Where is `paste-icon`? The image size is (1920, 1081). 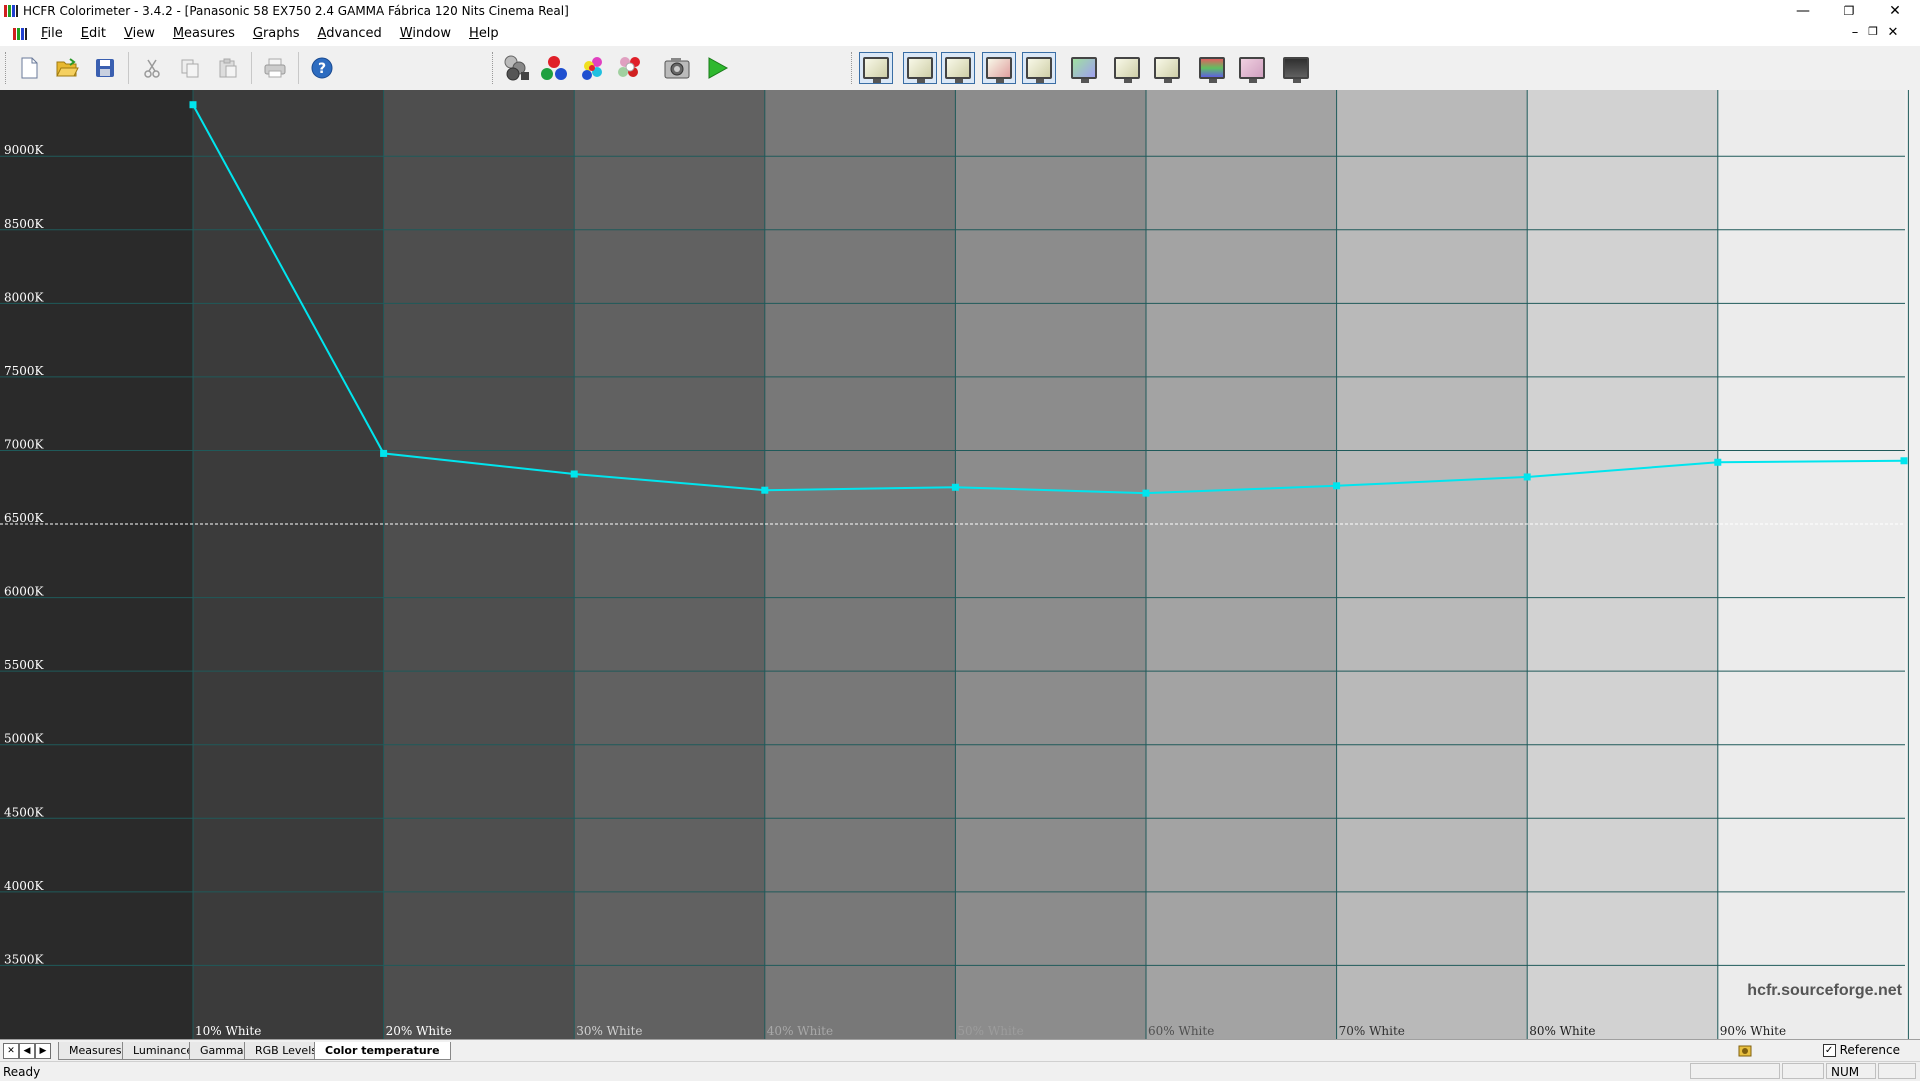
paste-icon is located at coordinates (228, 68).